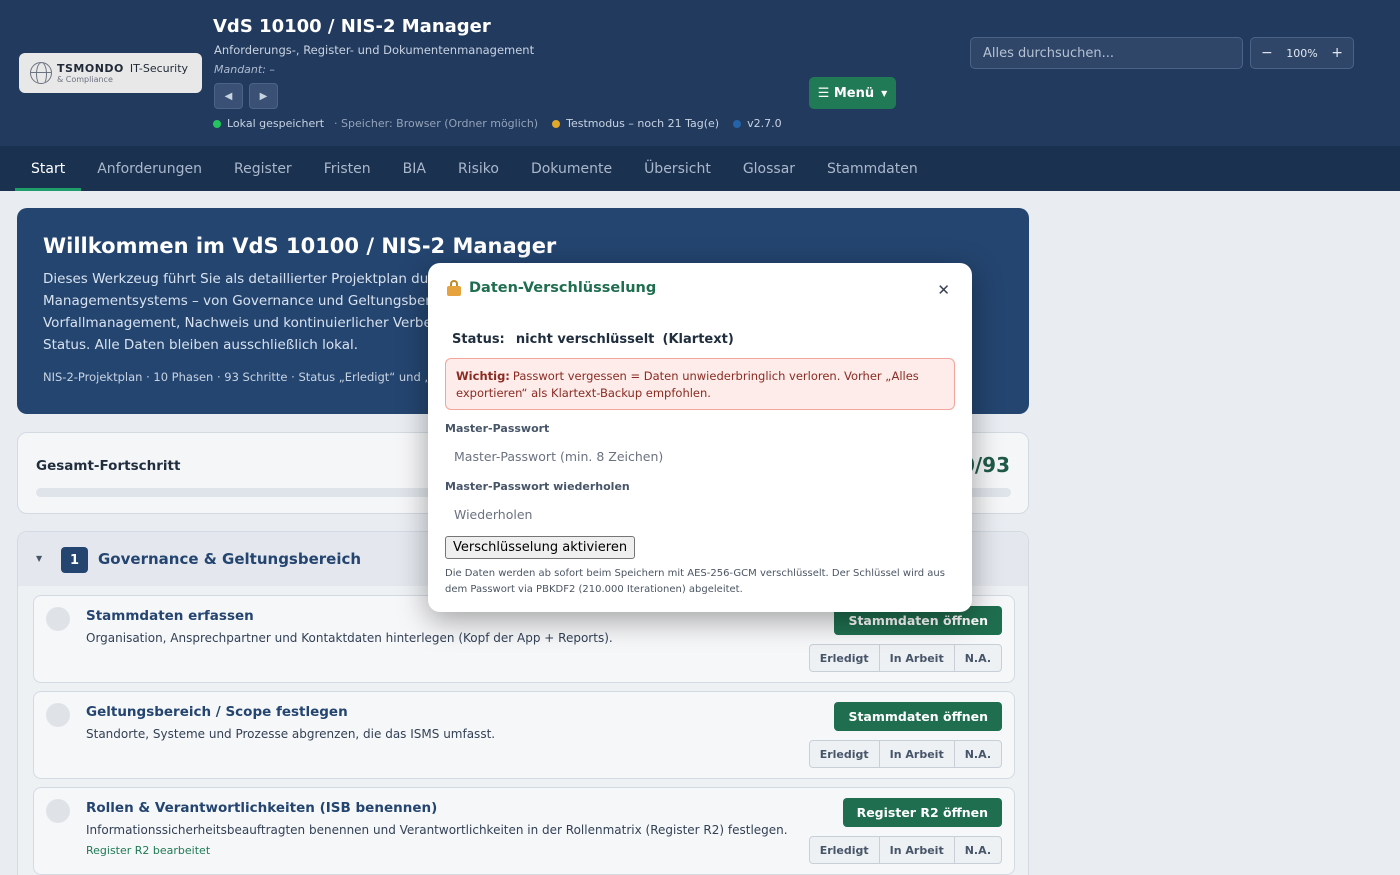  What do you see at coordinates (483, 376) in the screenshot?
I see `warning-strong: Wichtig:` at bounding box center [483, 376].